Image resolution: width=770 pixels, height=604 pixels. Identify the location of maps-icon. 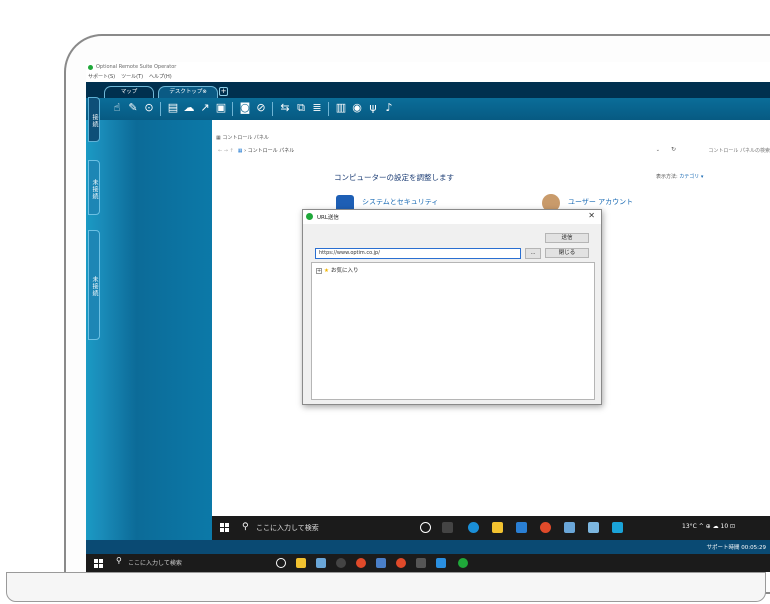
(341, 563).